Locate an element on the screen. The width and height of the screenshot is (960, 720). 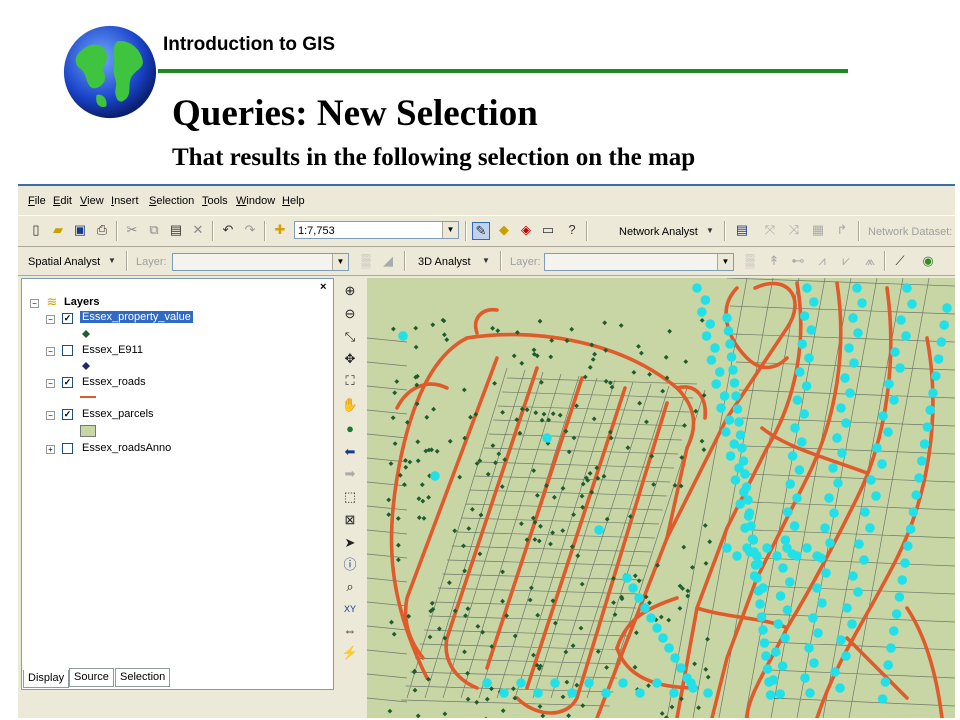
arcscene-icon: ◉ is located at coordinates (928, 261).